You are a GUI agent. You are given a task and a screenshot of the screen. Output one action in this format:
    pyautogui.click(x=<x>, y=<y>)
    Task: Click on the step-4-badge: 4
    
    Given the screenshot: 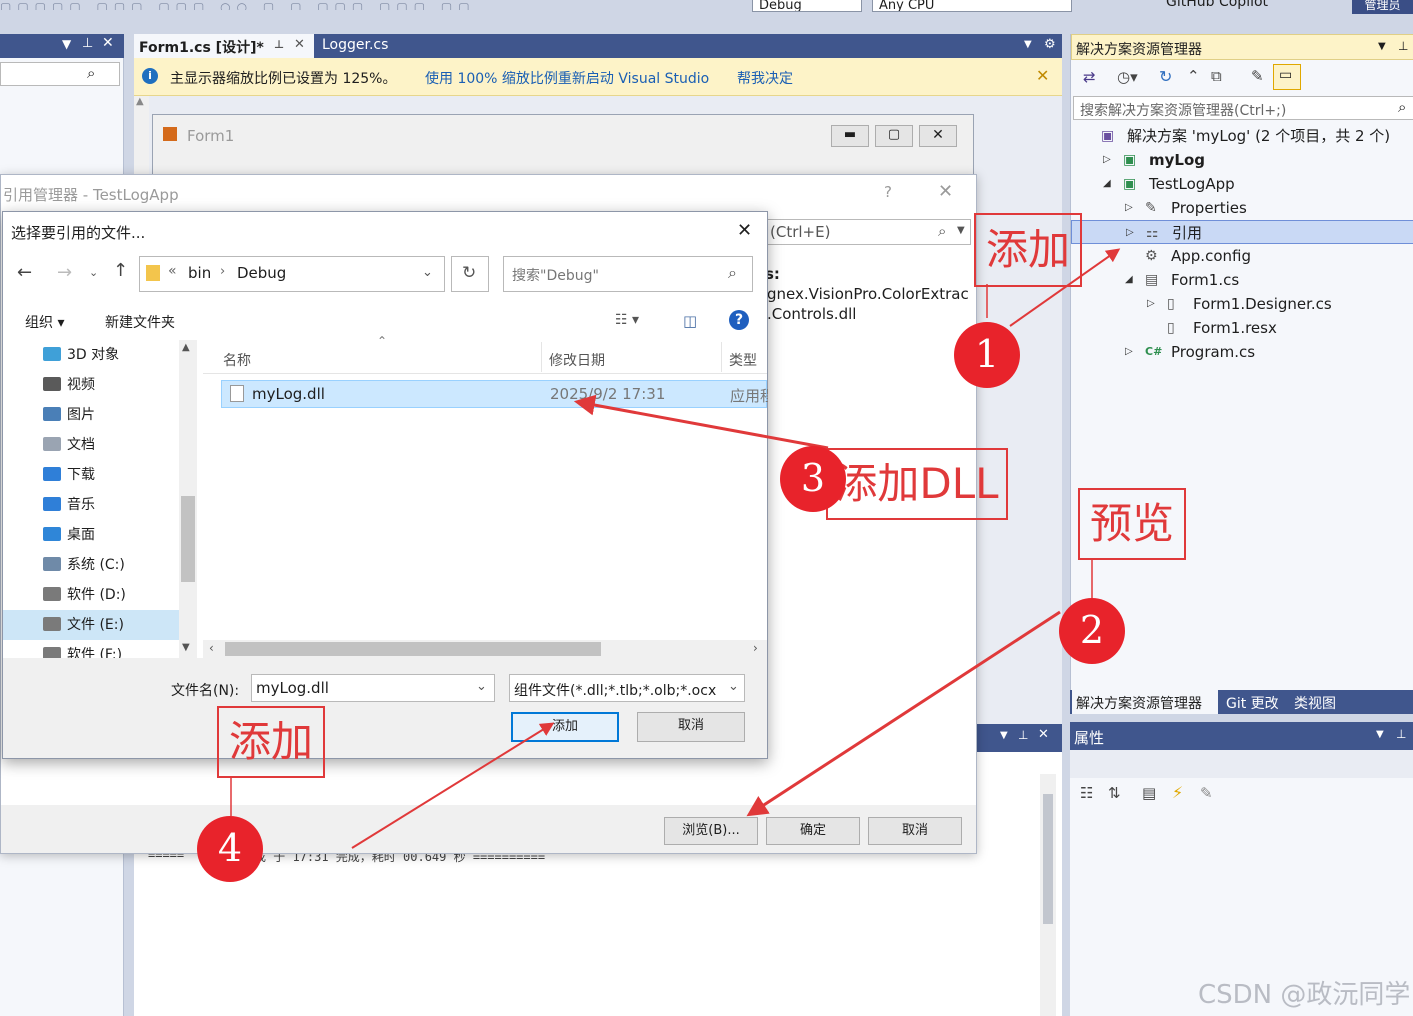 What is the action you would take?
    pyautogui.click(x=230, y=849)
    